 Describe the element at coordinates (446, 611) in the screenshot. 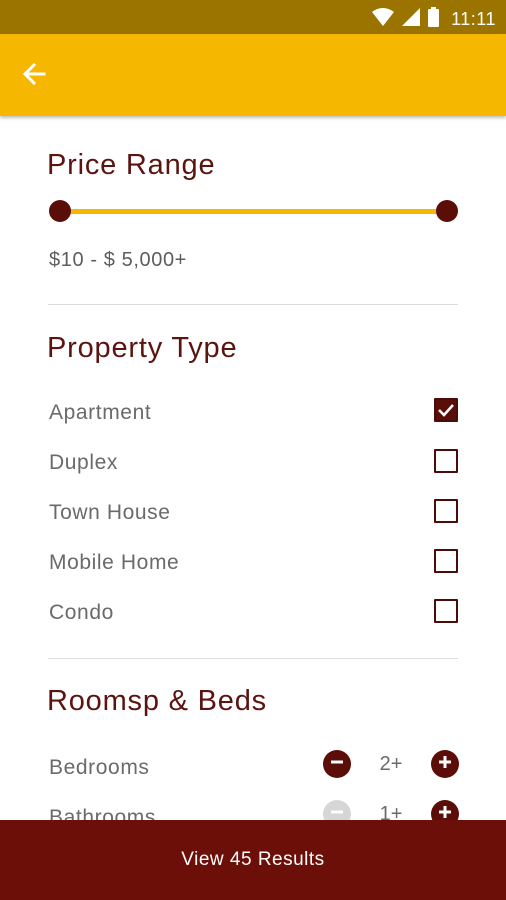

I see `checkbox-condo` at that location.